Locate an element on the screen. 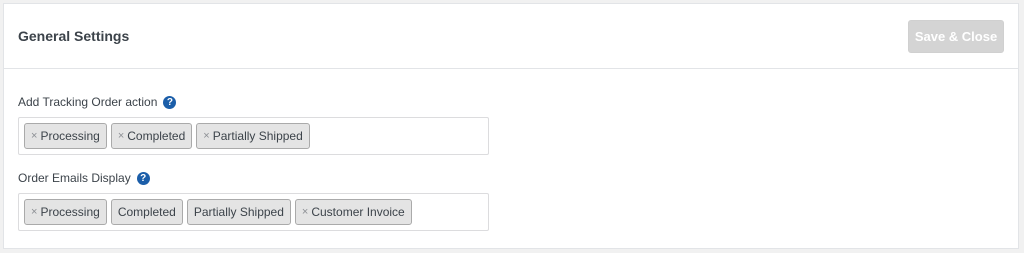 The width and height of the screenshot is (1024, 253). tag-customer-invoice: × Customer Invoice is located at coordinates (353, 212).